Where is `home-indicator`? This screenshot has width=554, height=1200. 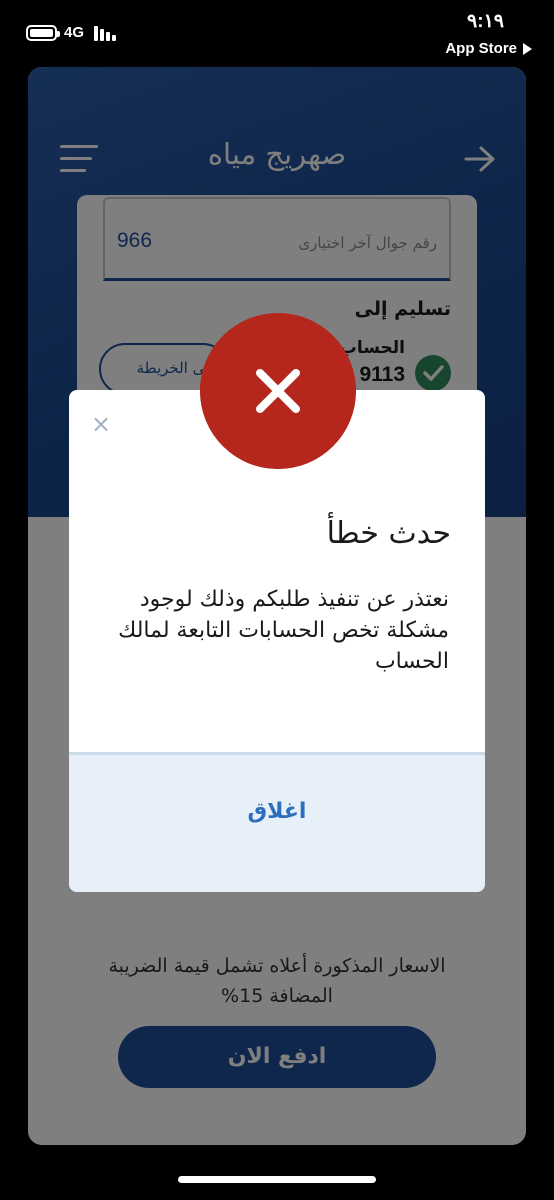
home-indicator is located at coordinates (277, 1179).